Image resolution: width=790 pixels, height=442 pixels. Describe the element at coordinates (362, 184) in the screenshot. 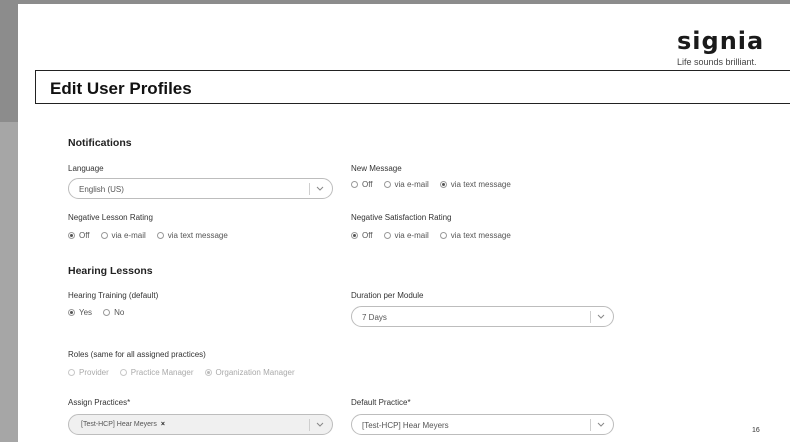

I see `new-message-option-off: Off` at that location.